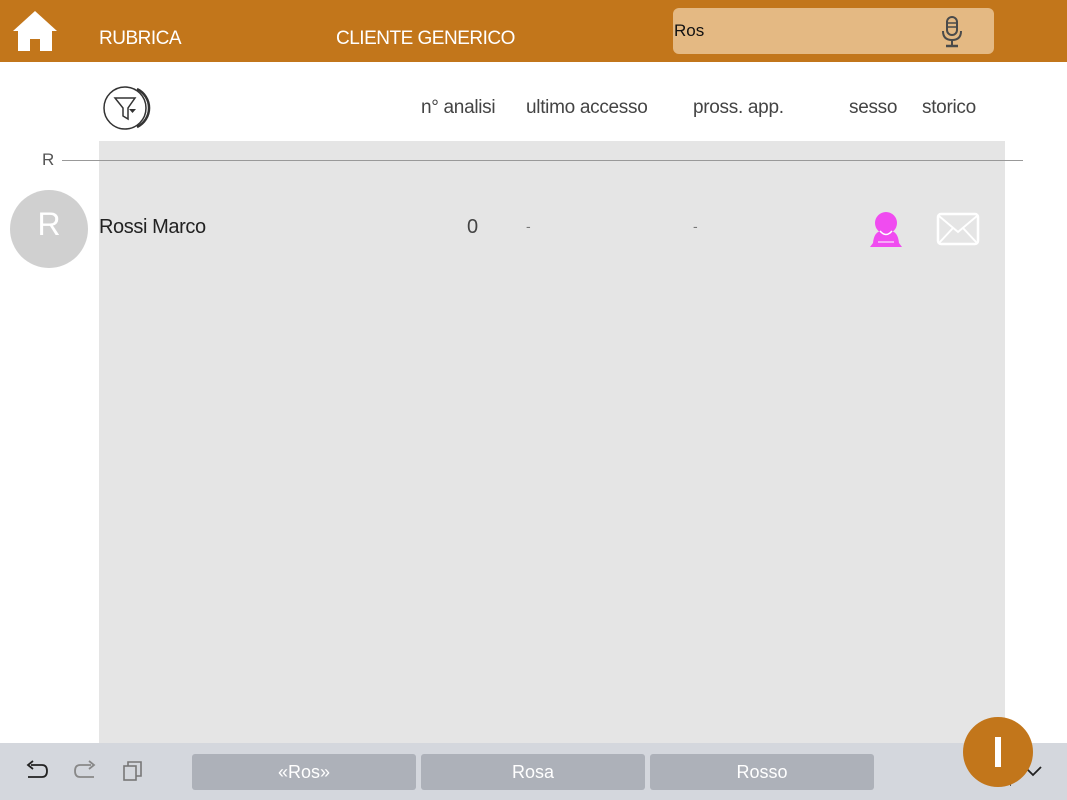  I want to click on redo-icon, so click(85, 771).